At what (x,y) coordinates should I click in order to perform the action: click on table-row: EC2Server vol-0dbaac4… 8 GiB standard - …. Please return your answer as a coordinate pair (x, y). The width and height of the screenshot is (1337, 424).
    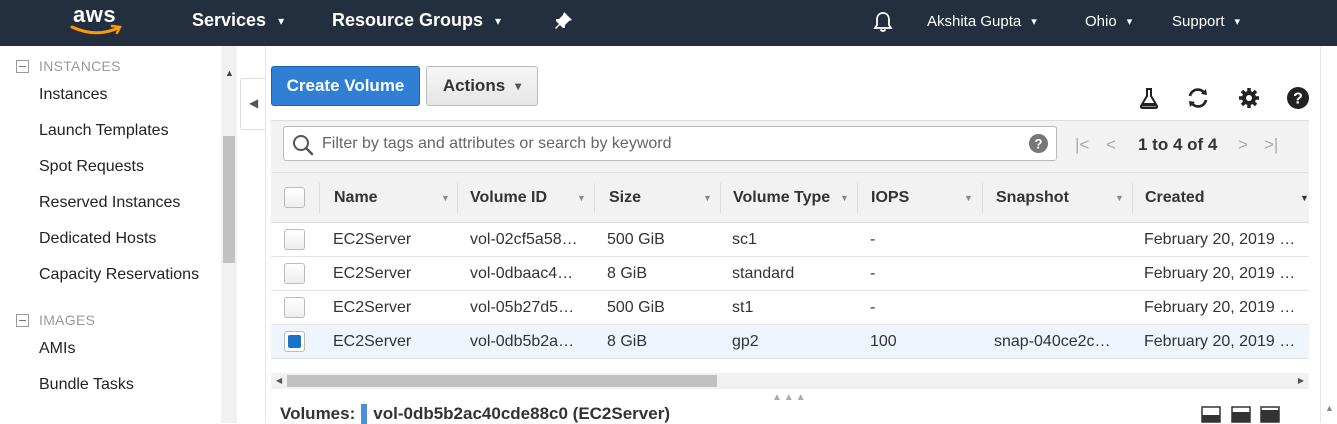
    Looking at the image, I should click on (790, 274).